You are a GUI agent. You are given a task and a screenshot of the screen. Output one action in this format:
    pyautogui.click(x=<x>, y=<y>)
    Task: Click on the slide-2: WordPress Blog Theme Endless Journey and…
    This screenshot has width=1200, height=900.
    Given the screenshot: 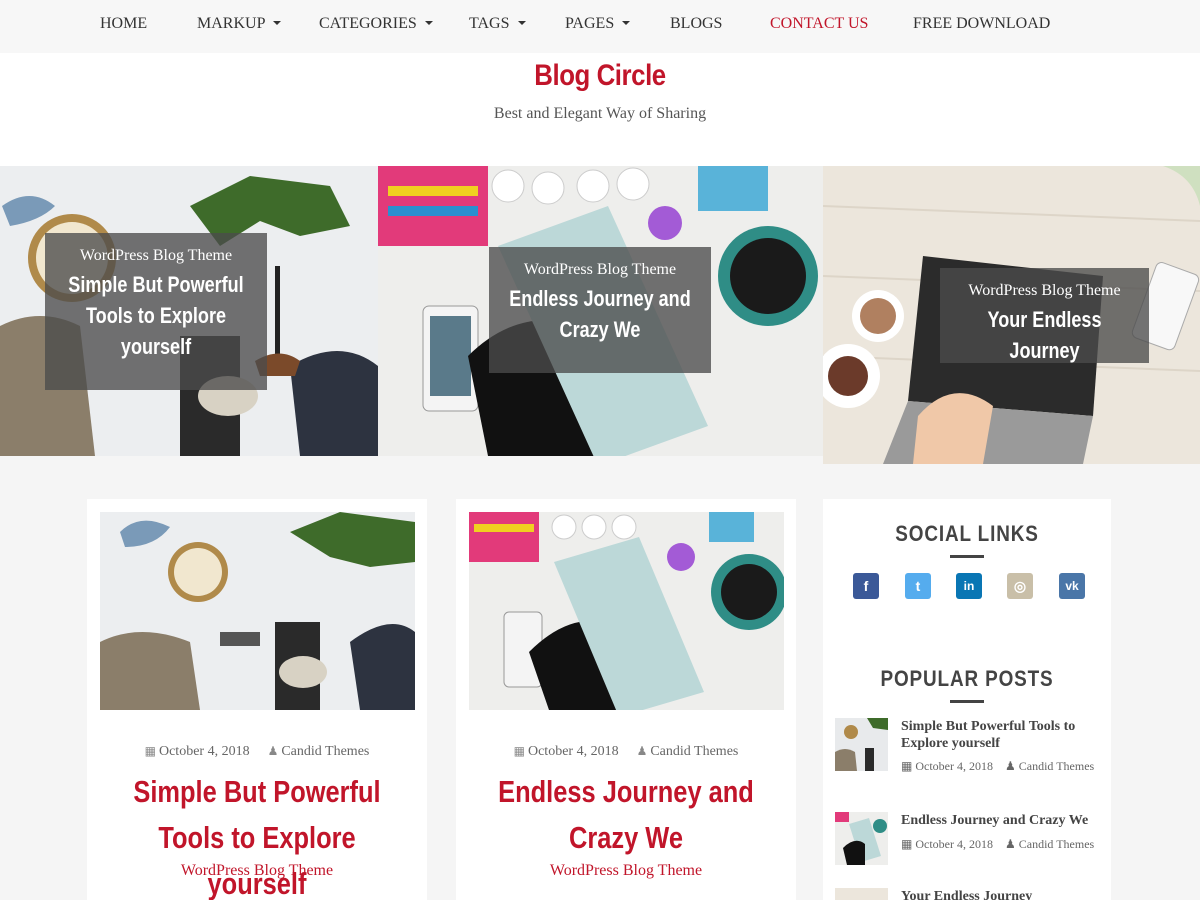 What is the action you would take?
    pyautogui.click(x=600, y=311)
    